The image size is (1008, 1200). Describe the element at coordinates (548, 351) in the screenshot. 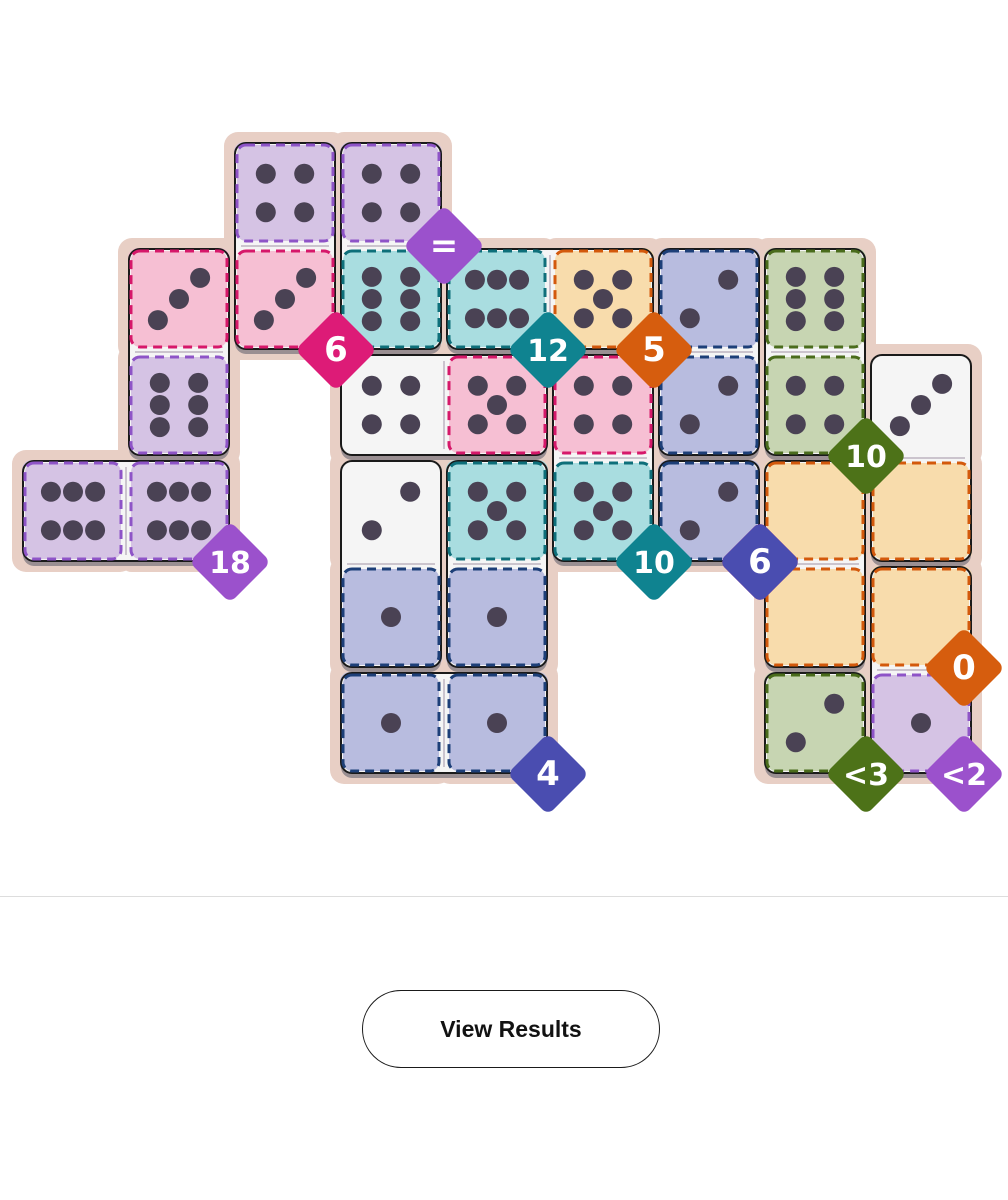

I see `constraint-badge-label: 12` at that location.